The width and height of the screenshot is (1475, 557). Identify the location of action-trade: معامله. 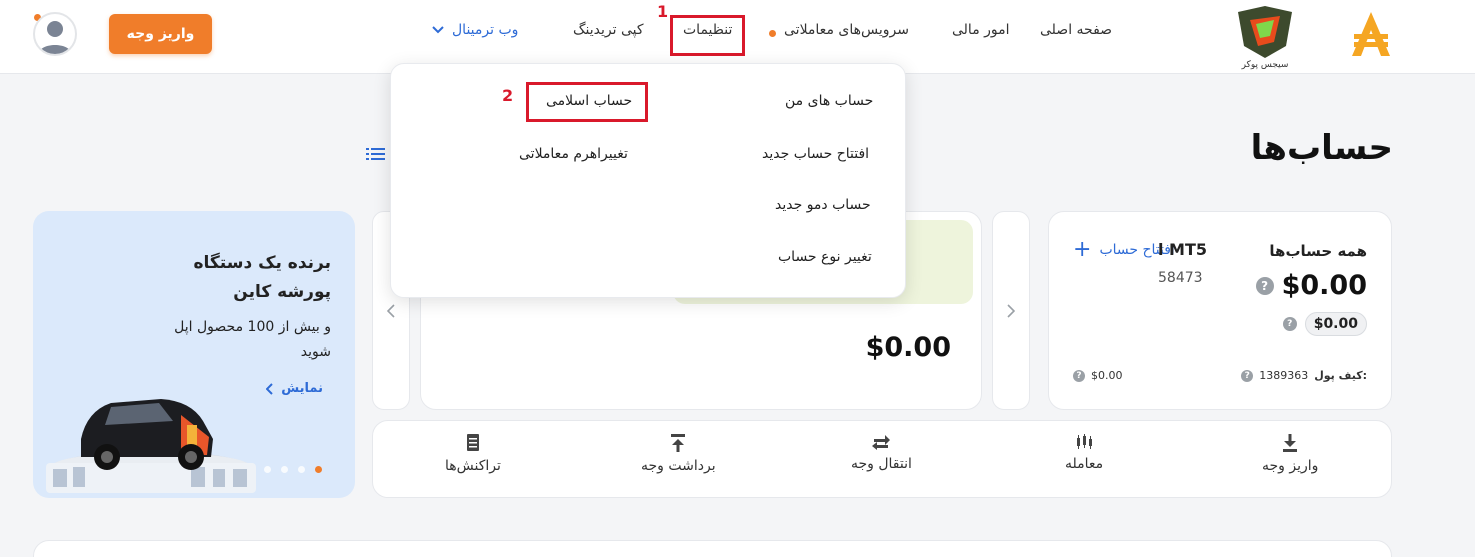
(1084, 453).